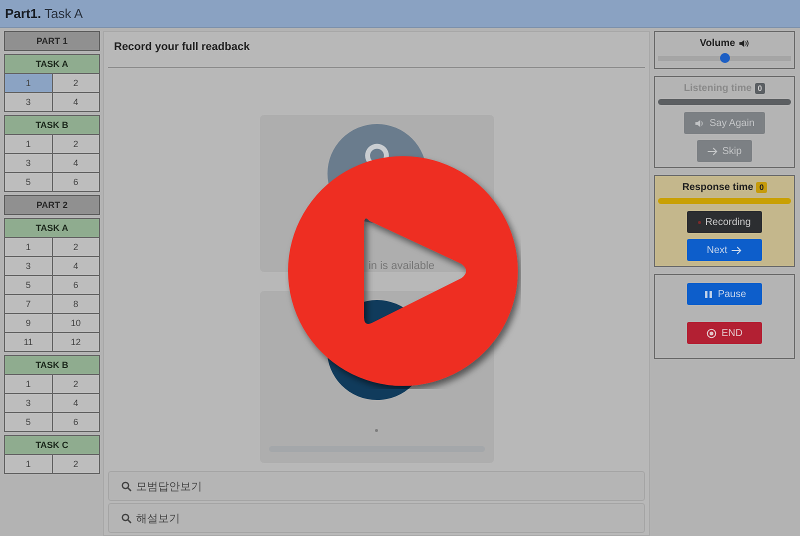 The image size is (800, 536). What do you see at coordinates (44, 13) in the screenshot?
I see `window-title: Part1. Task A` at bounding box center [44, 13].